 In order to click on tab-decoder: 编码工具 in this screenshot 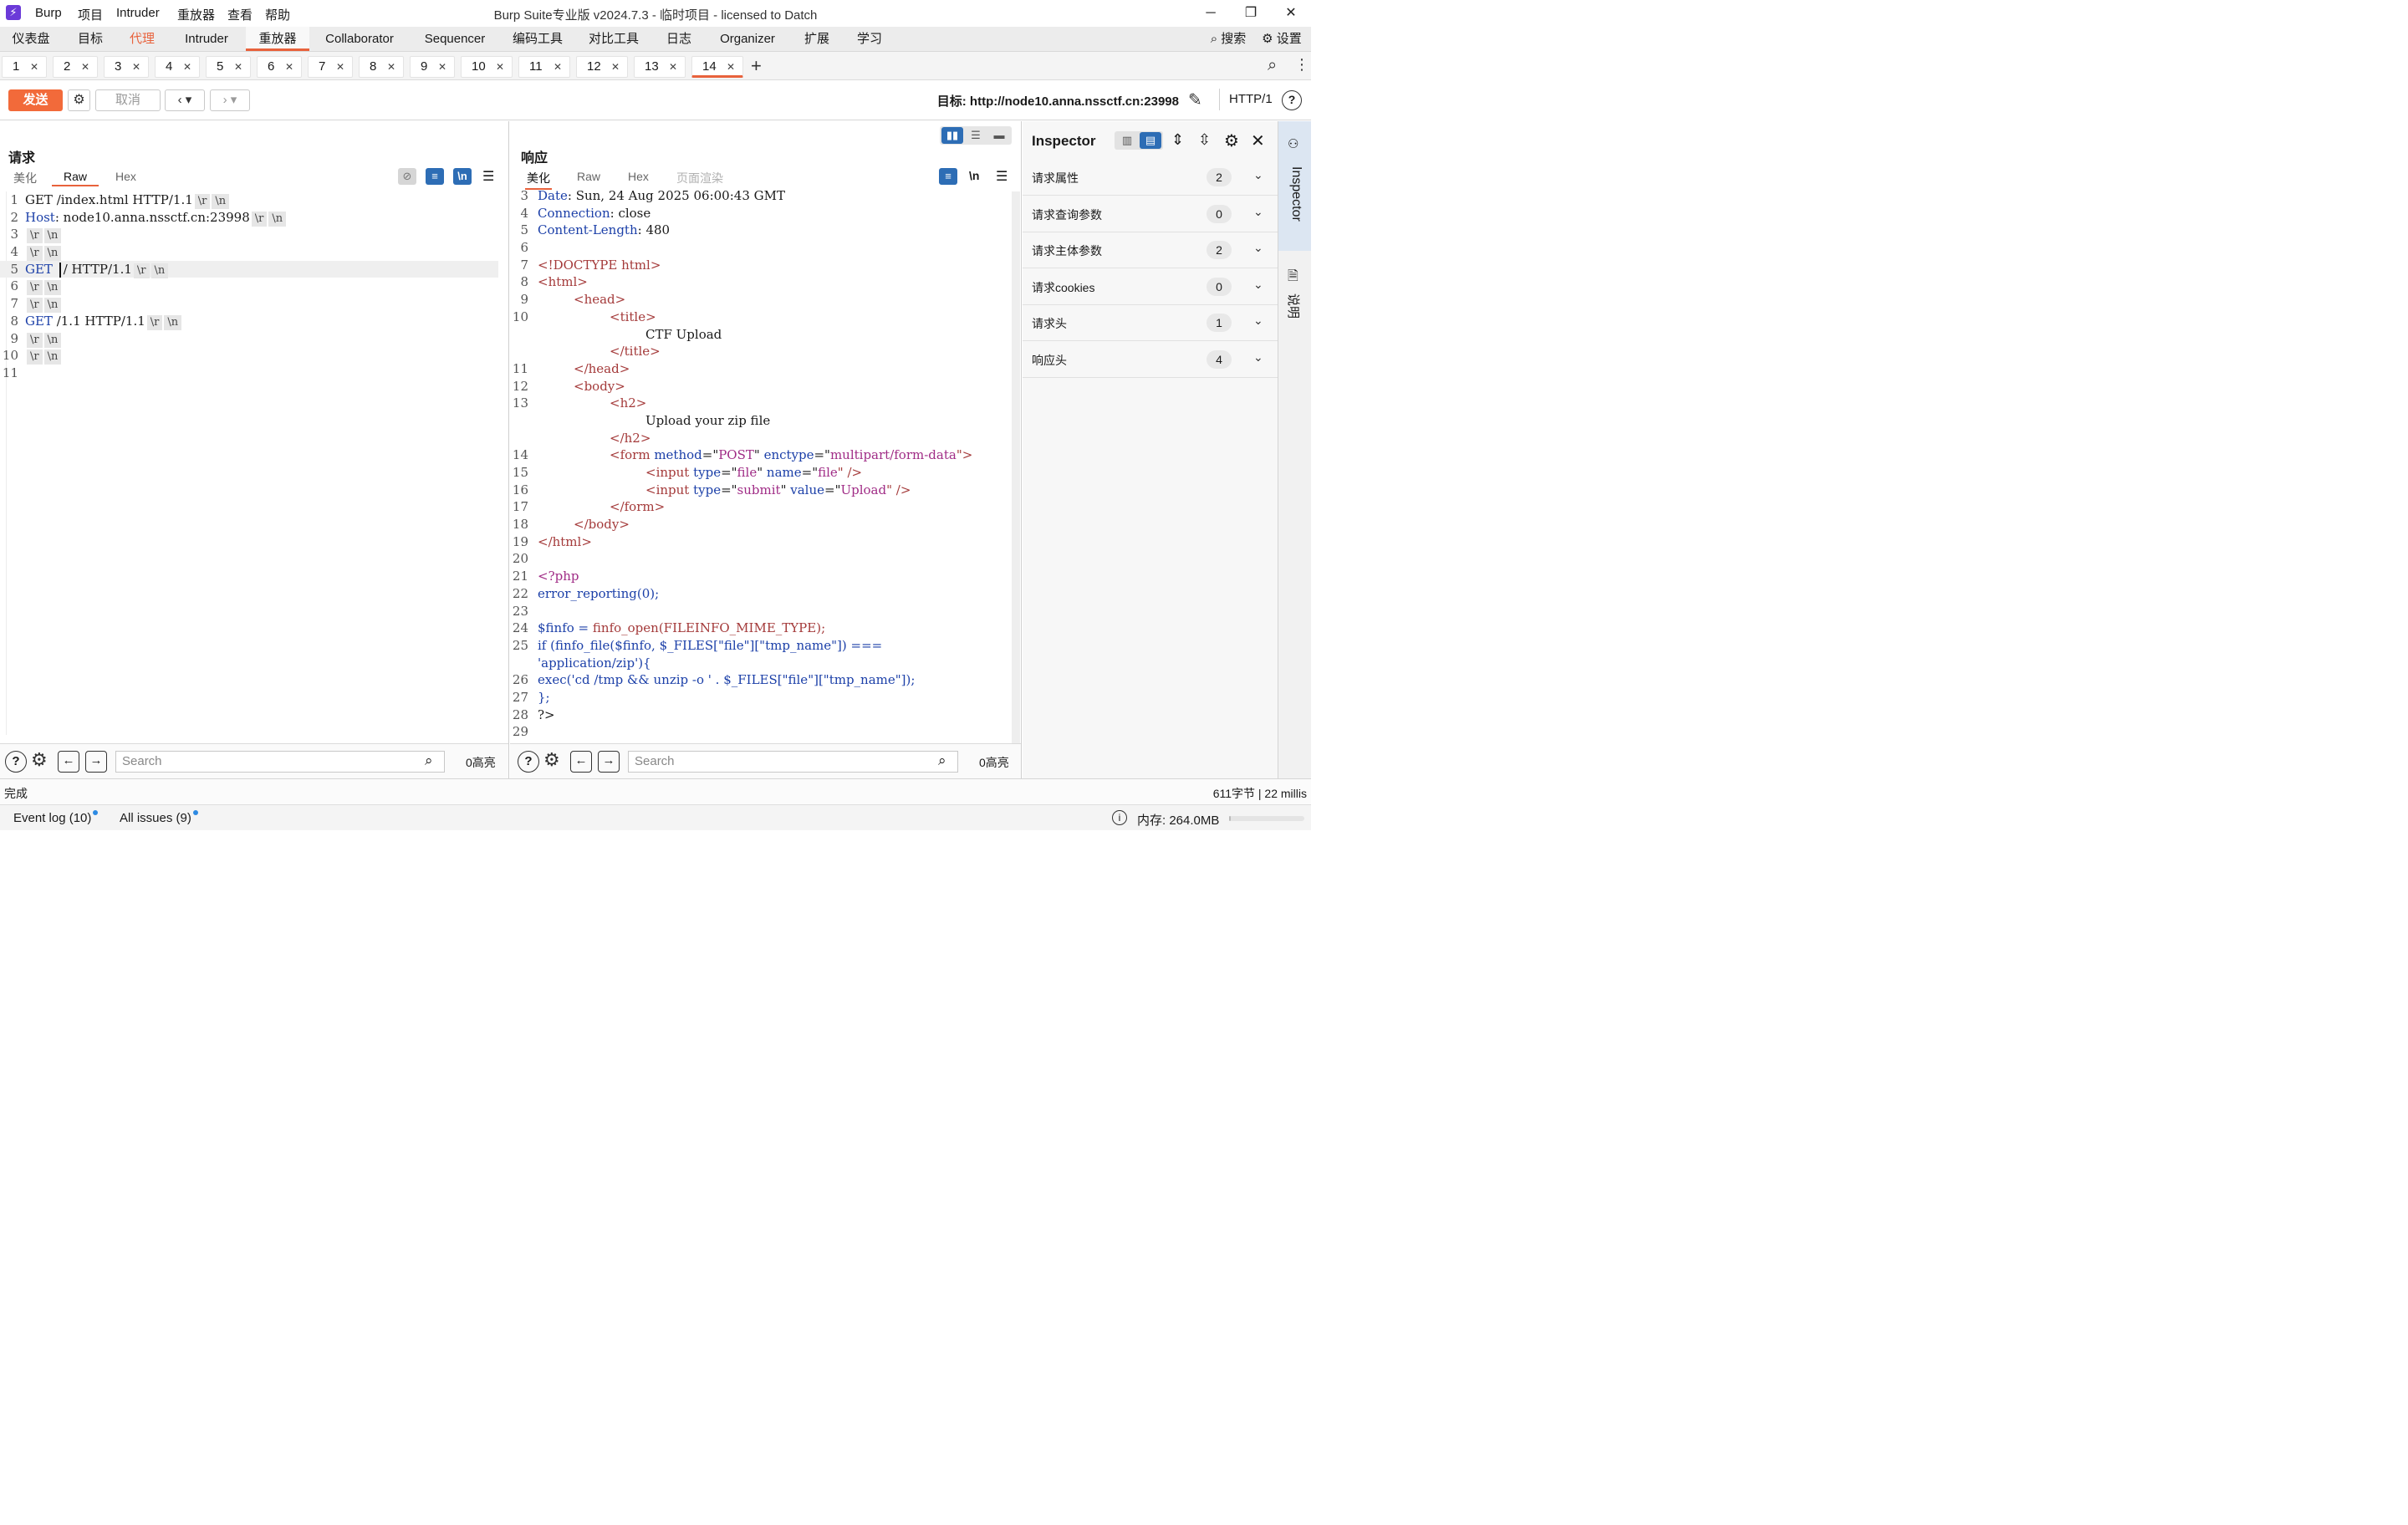, I will do `click(537, 39)`.